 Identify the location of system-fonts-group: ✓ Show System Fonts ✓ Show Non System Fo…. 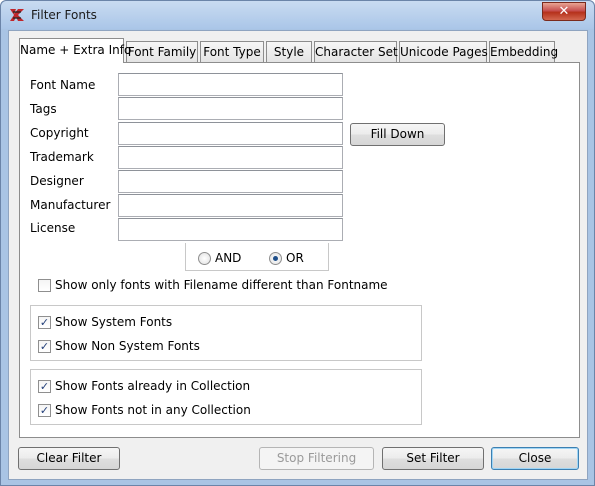
(226, 333).